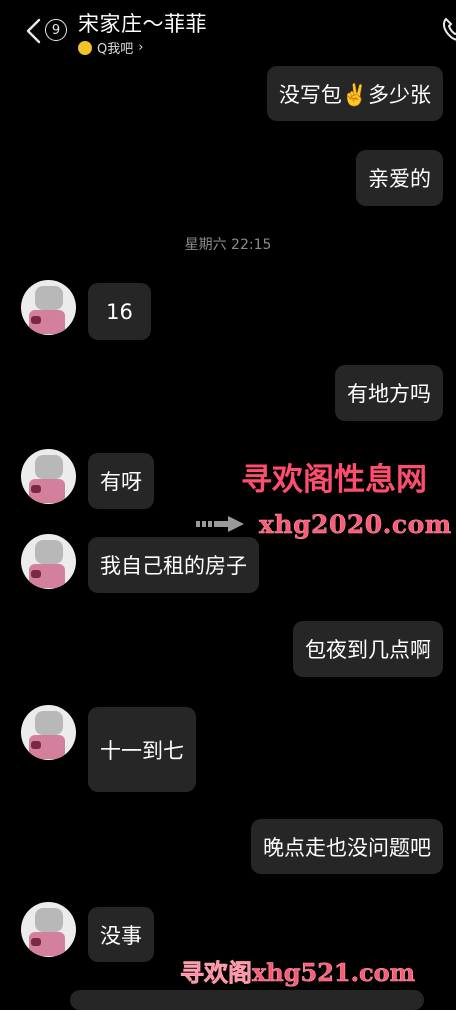 The image size is (456, 1010). I want to click on message-bubble: 十一到七, so click(142, 749).